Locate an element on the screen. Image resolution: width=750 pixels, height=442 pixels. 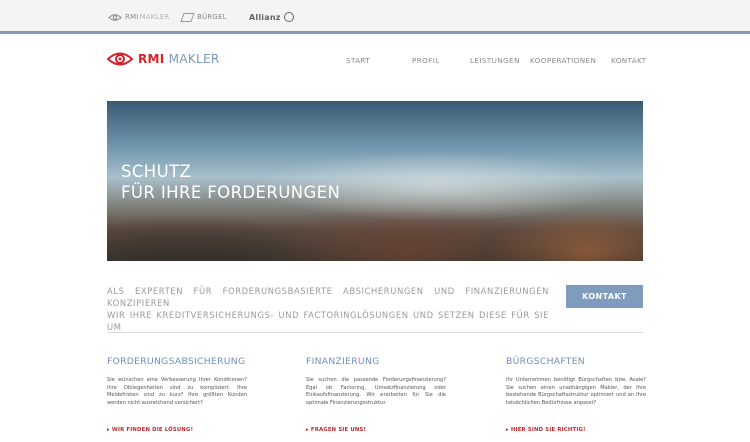
partner-burgel-name: BÜRGEL is located at coordinates (212, 17).